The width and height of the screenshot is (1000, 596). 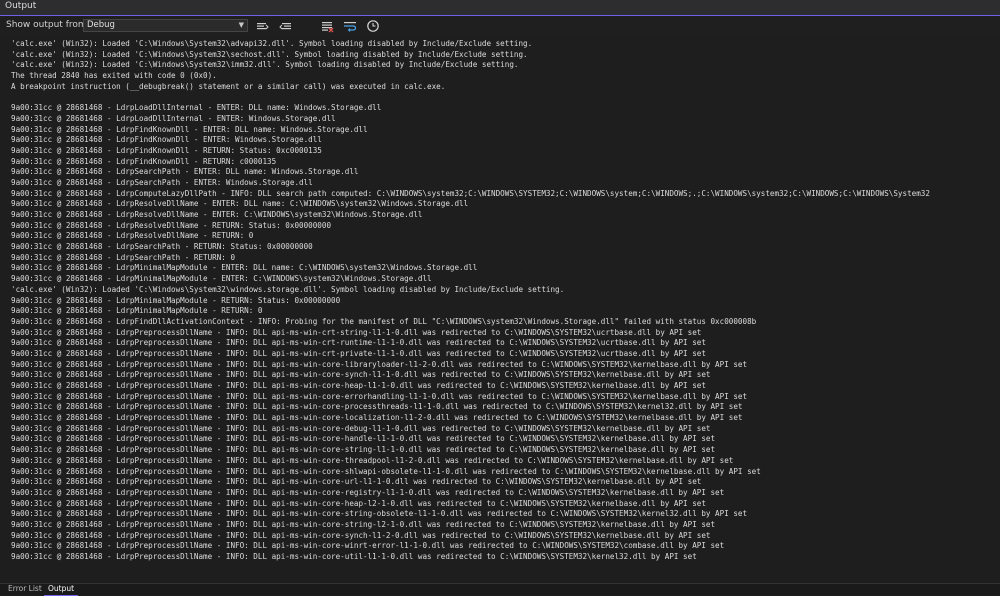 What do you see at coordinates (500, 589) in the screenshot?
I see `bottom-tab-strip: Error List Output` at bounding box center [500, 589].